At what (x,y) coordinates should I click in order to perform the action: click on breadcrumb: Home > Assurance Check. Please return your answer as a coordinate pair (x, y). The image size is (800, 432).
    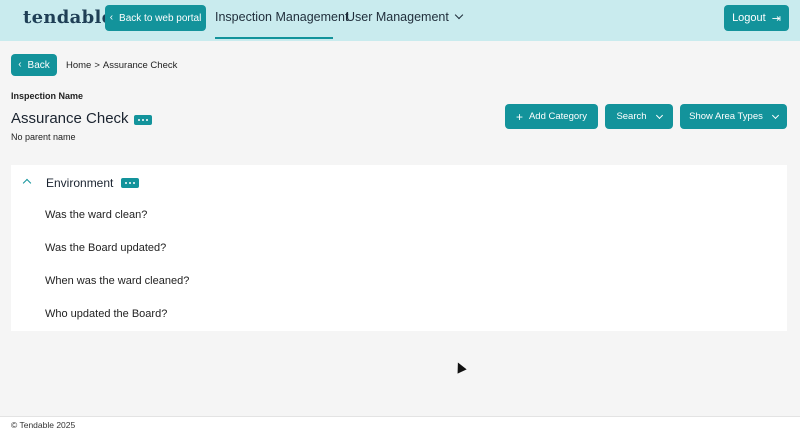
    Looking at the image, I should click on (121, 65).